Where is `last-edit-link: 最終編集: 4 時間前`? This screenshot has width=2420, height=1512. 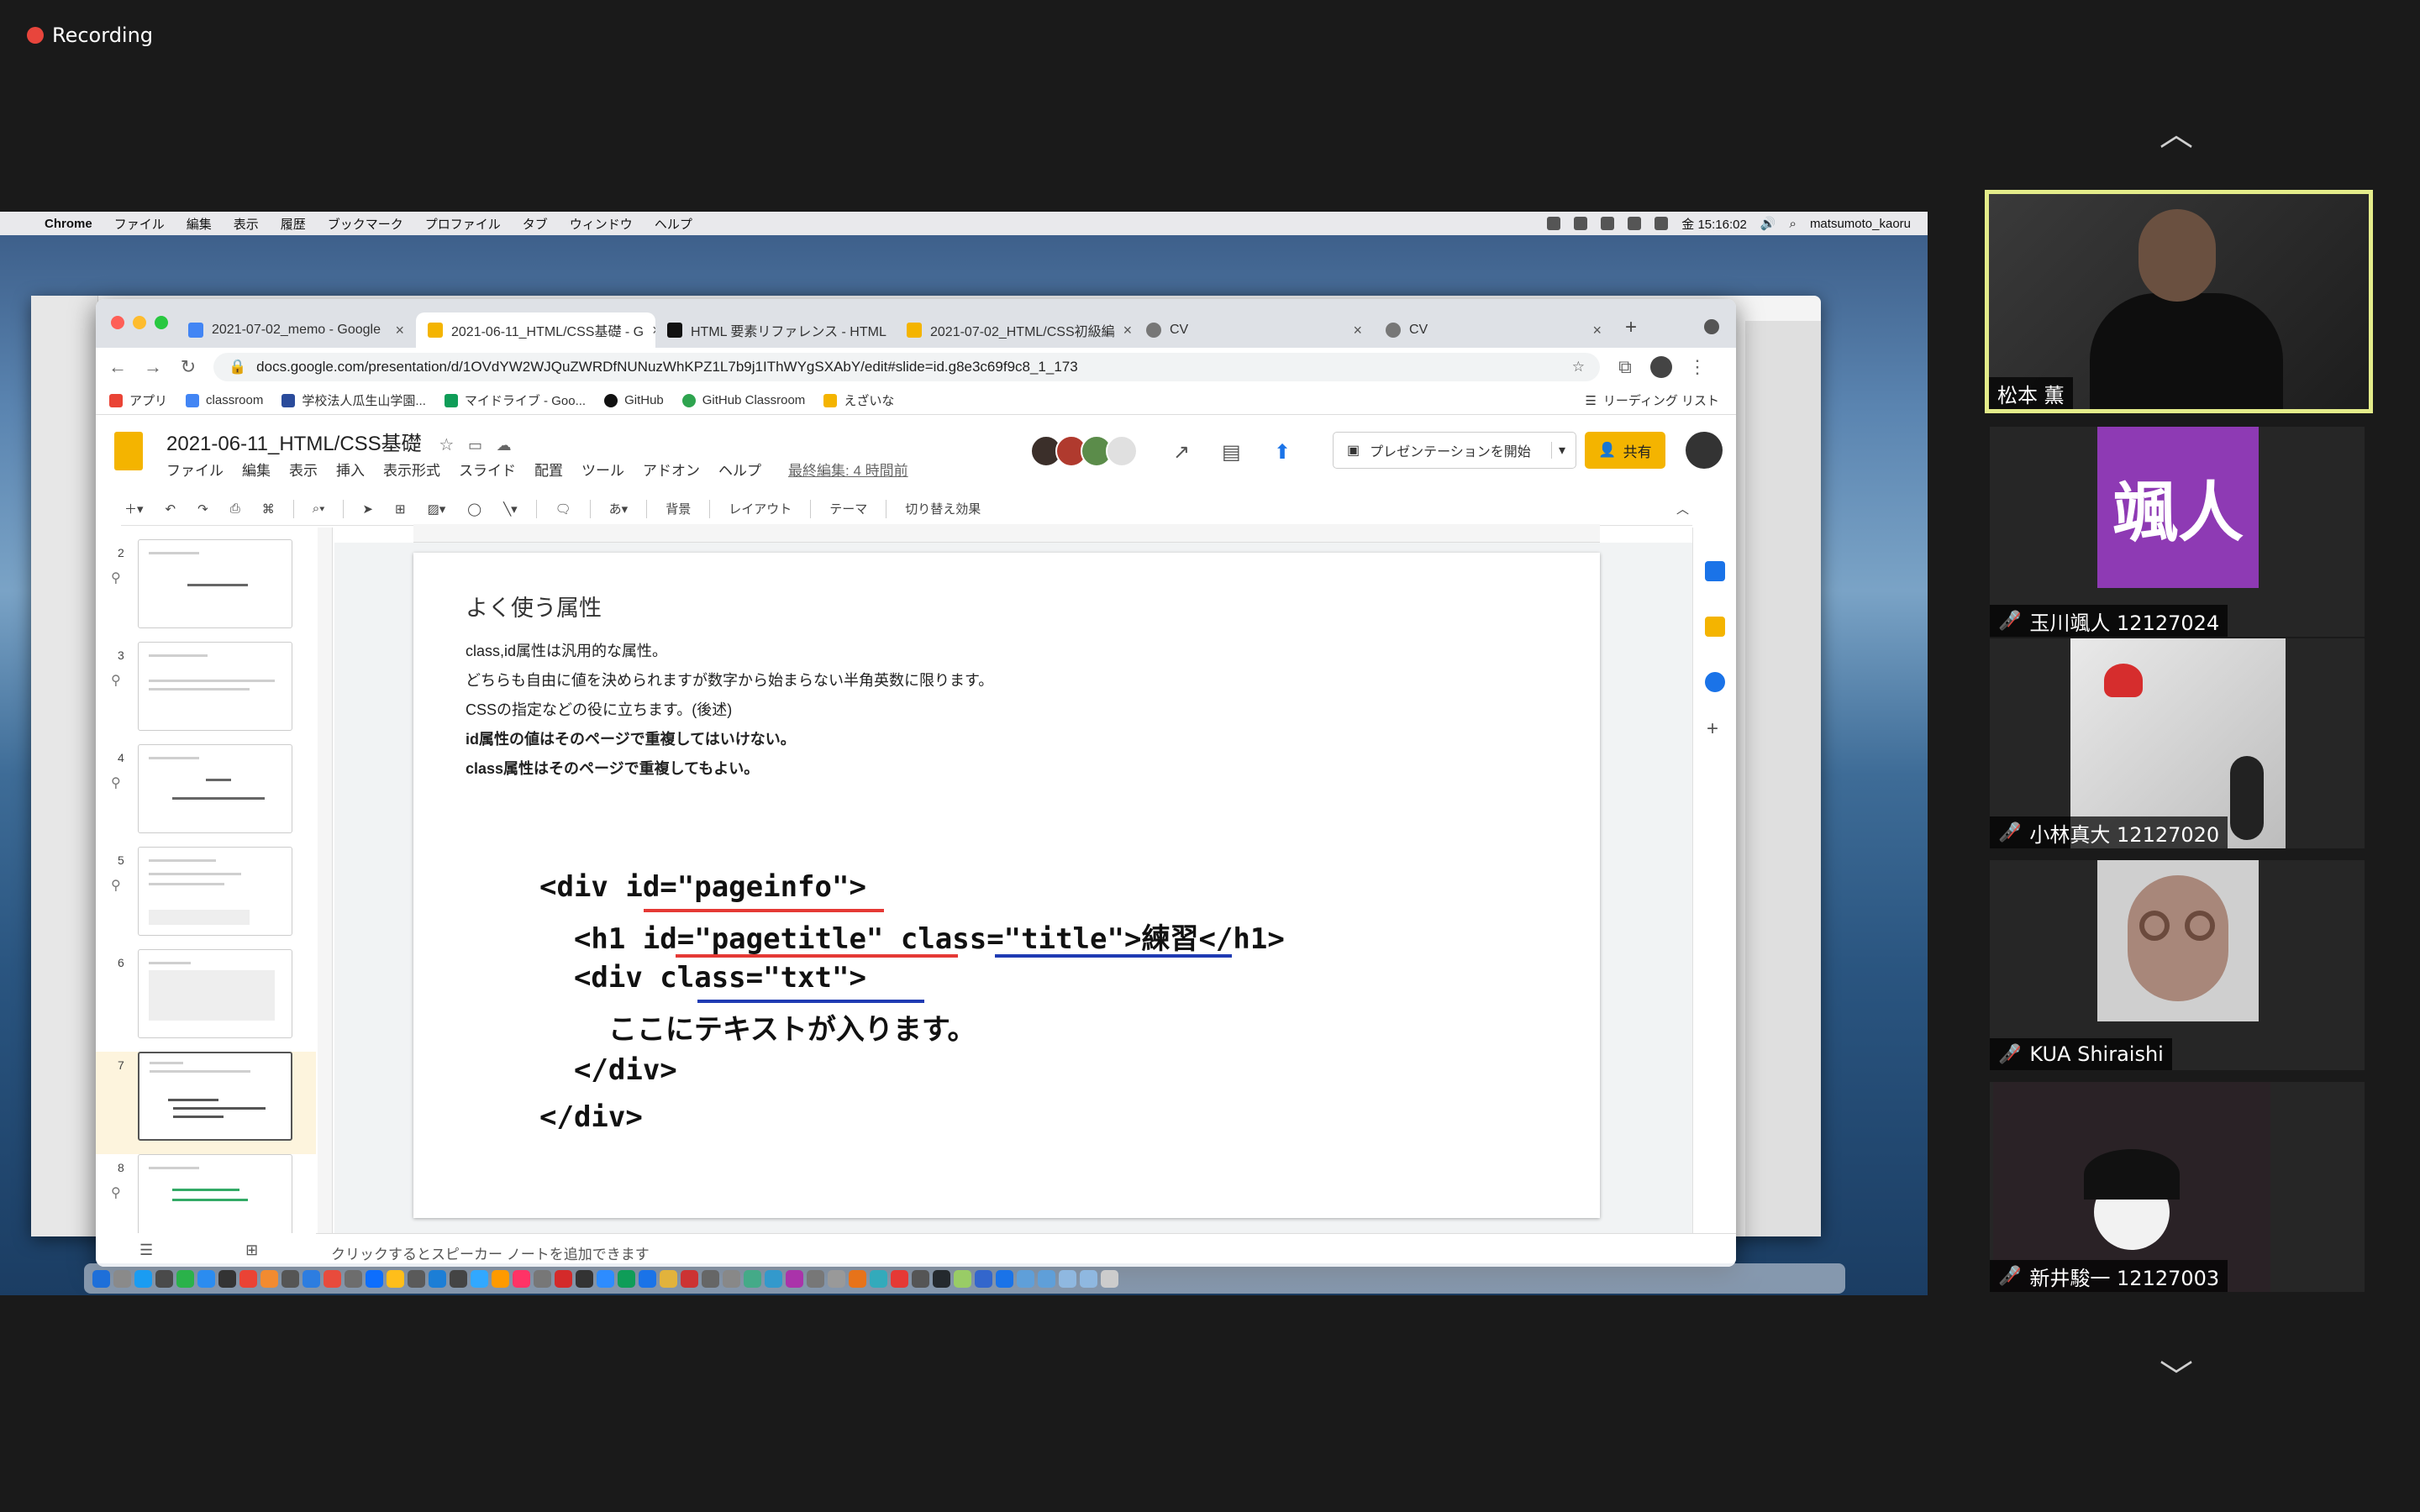 last-edit-link: 最終編集: 4 時間前 is located at coordinates (848, 469).